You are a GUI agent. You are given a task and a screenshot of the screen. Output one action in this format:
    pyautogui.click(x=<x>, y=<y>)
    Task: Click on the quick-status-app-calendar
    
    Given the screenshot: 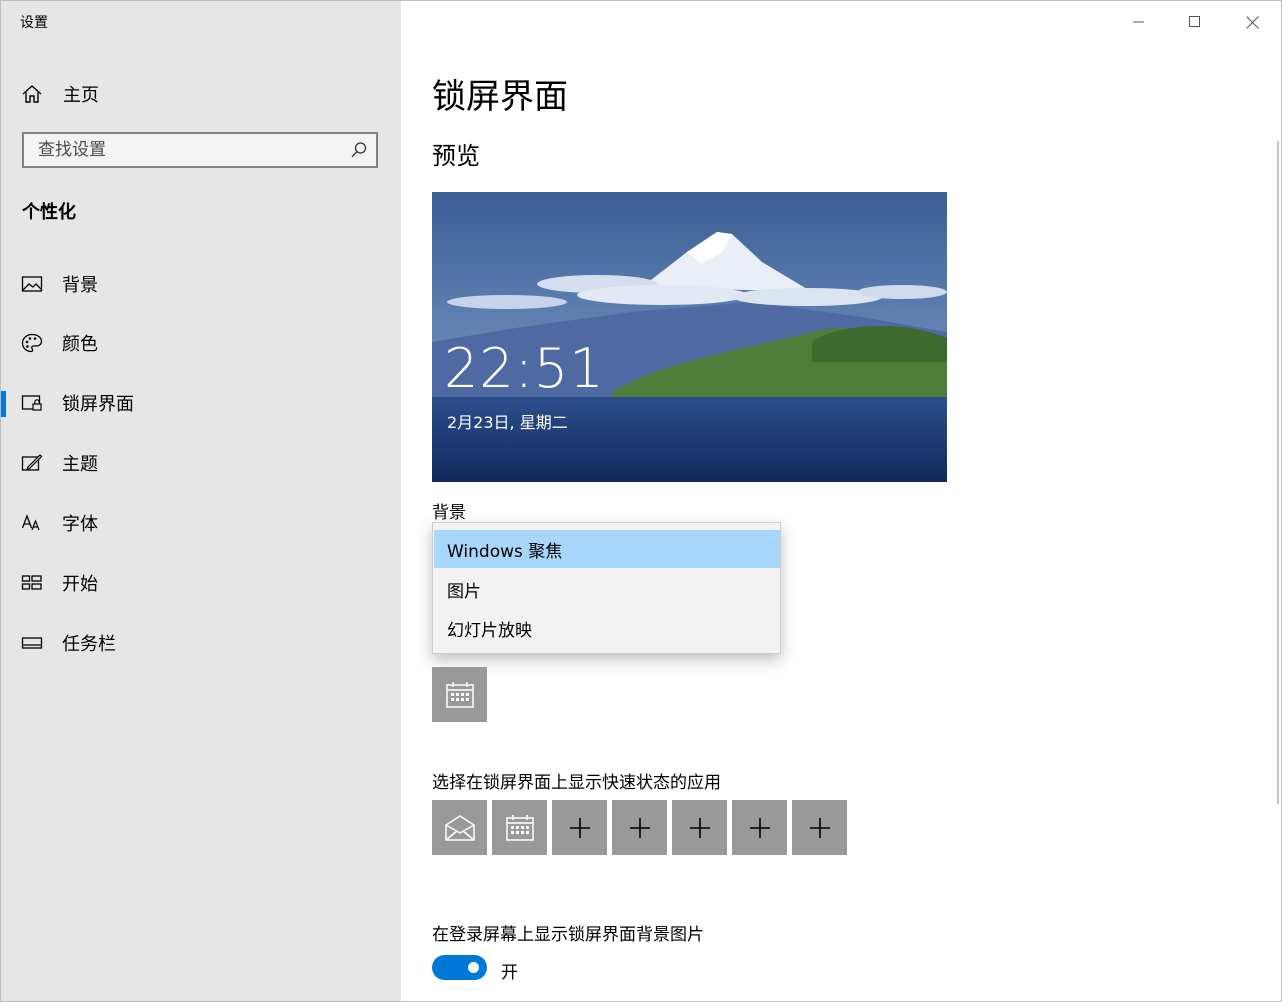 What is the action you would take?
    pyautogui.click(x=519, y=827)
    